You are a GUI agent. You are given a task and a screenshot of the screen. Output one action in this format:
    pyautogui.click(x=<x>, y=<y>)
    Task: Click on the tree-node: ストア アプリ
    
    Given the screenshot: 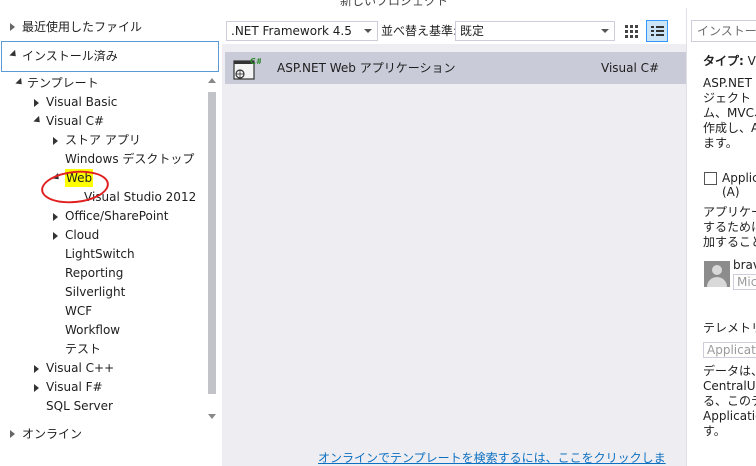 What is the action you would take?
    pyautogui.click(x=103, y=140)
    